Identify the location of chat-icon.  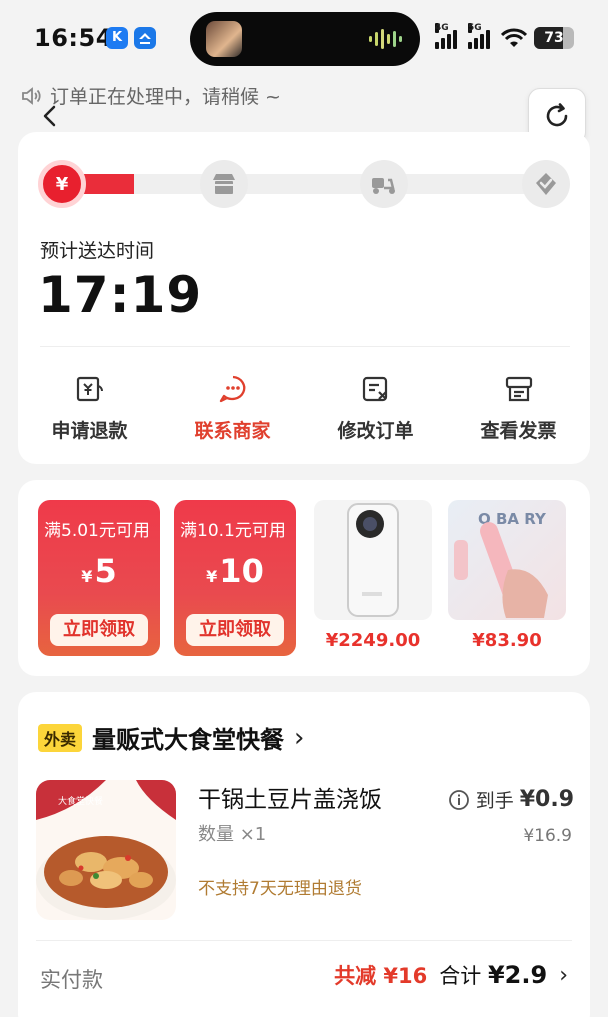
(232, 389).